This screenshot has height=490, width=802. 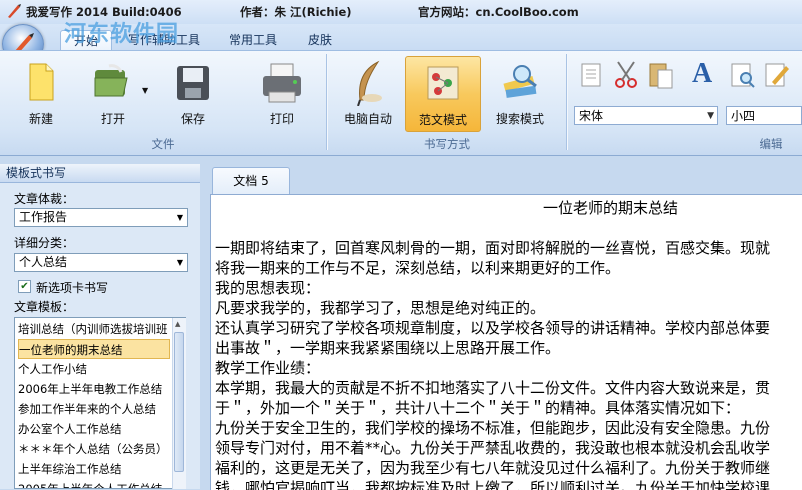 What do you see at coordinates (646, 115) in the screenshot?
I see `font-family-select: 宋体 ▼` at bounding box center [646, 115].